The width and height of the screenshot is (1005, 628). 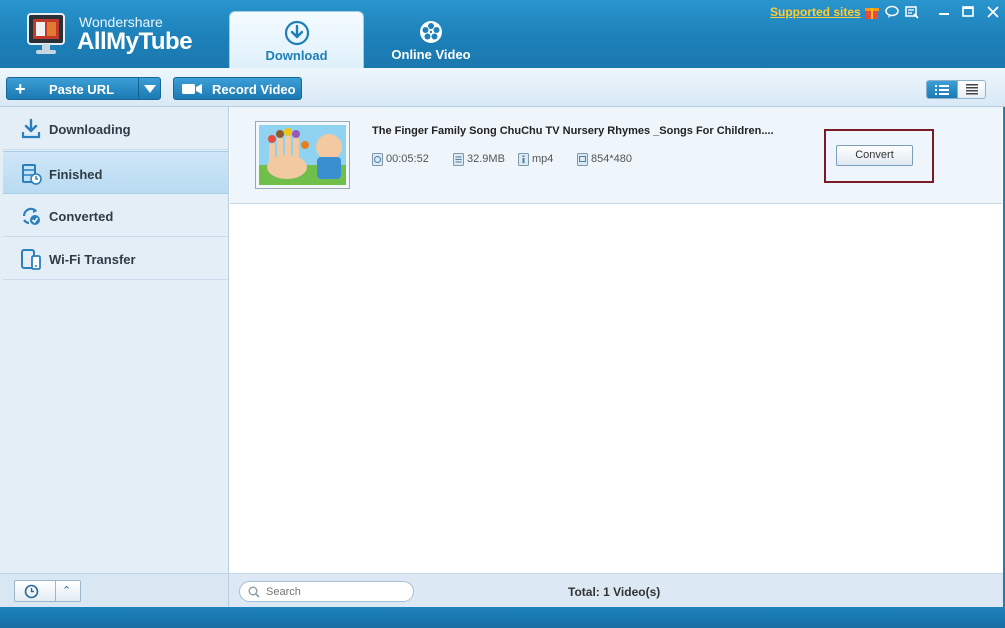 I want to click on resolution-icon, so click(x=582, y=159).